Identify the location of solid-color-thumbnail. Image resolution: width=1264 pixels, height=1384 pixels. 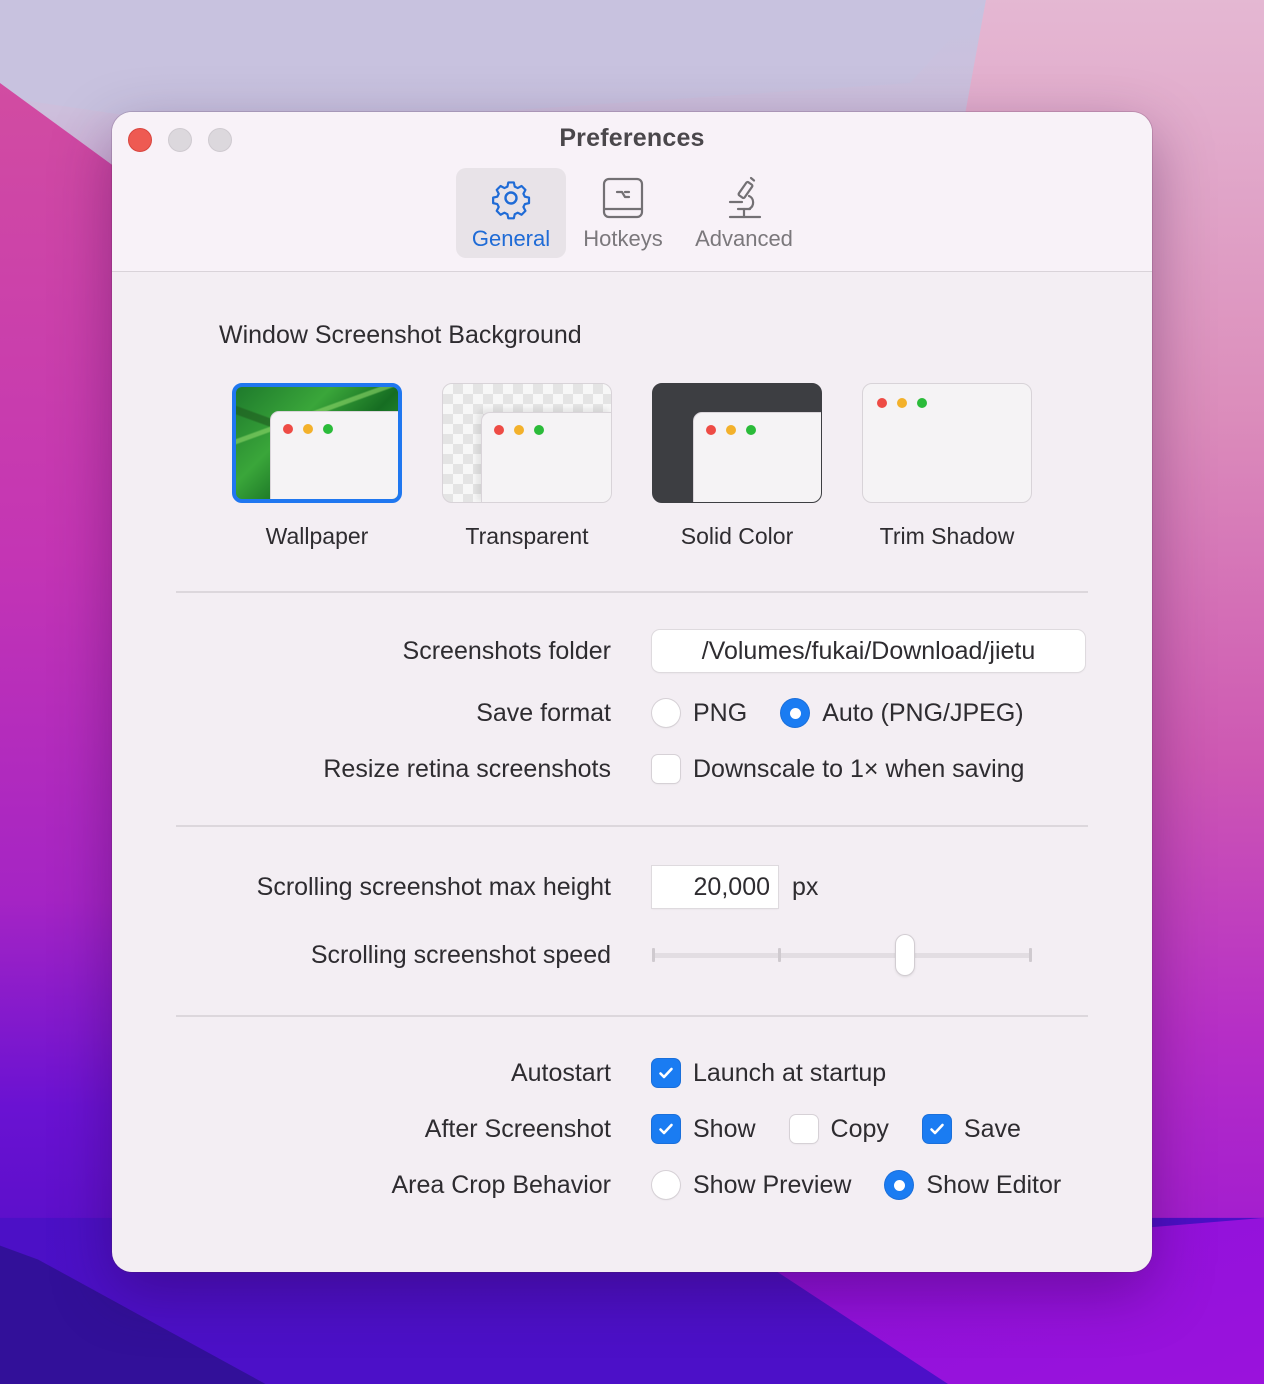
(737, 443).